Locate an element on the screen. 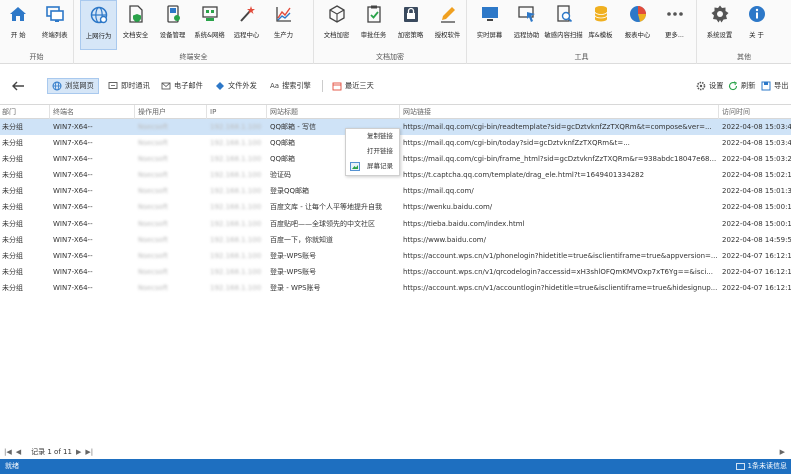 This screenshot has width=791, height=474. screen-record-menu-item: 屏幕记录 is located at coordinates (372, 166).